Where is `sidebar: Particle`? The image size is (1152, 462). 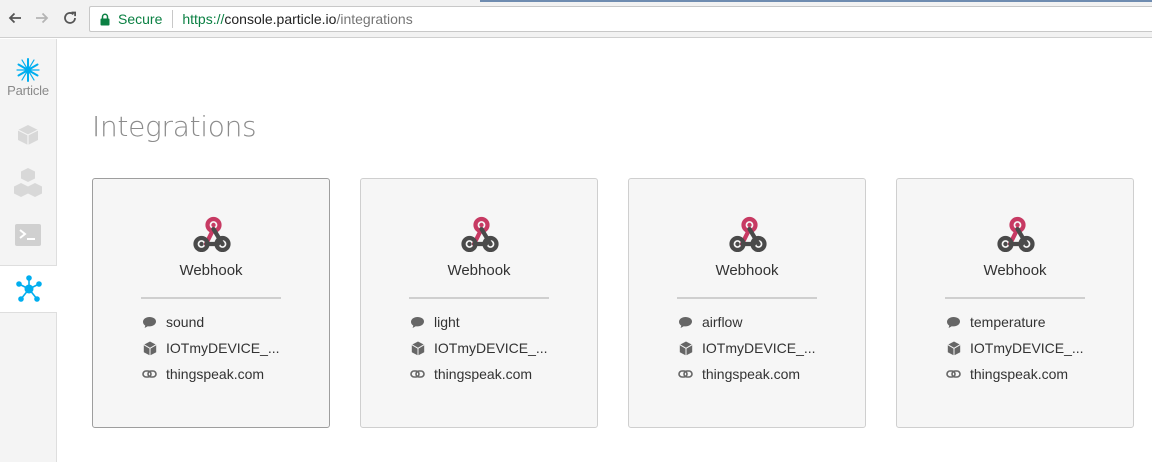
sidebar: Particle is located at coordinates (28, 250).